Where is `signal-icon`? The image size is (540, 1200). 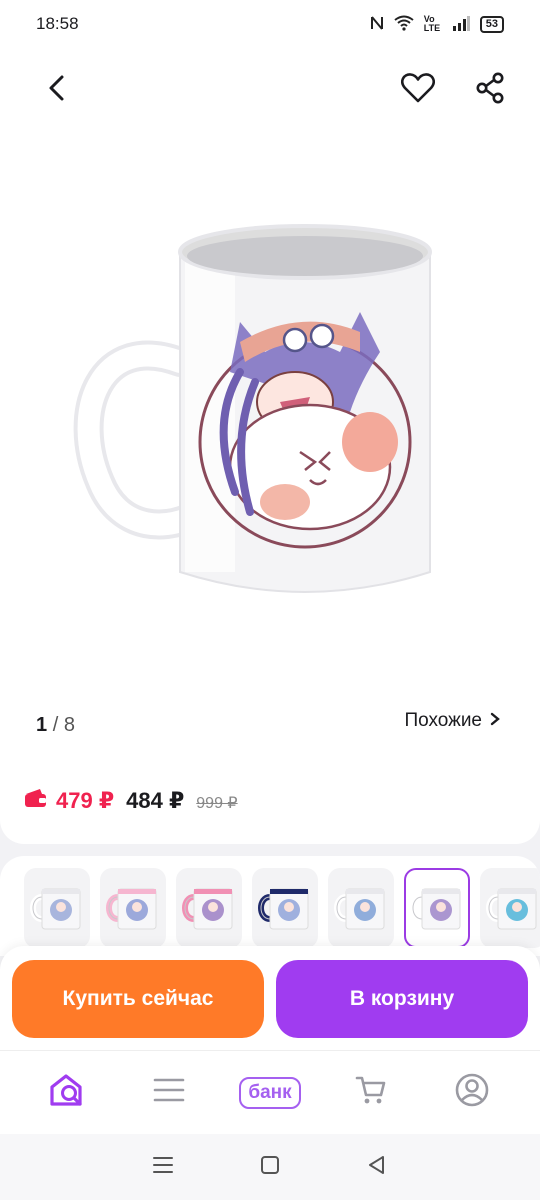 signal-icon is located at coordinates (461, 24).